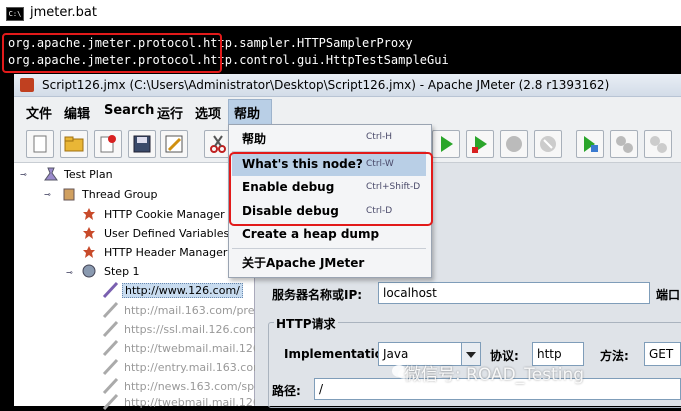  I want to click on port-label: 端口, so click(668, 295).